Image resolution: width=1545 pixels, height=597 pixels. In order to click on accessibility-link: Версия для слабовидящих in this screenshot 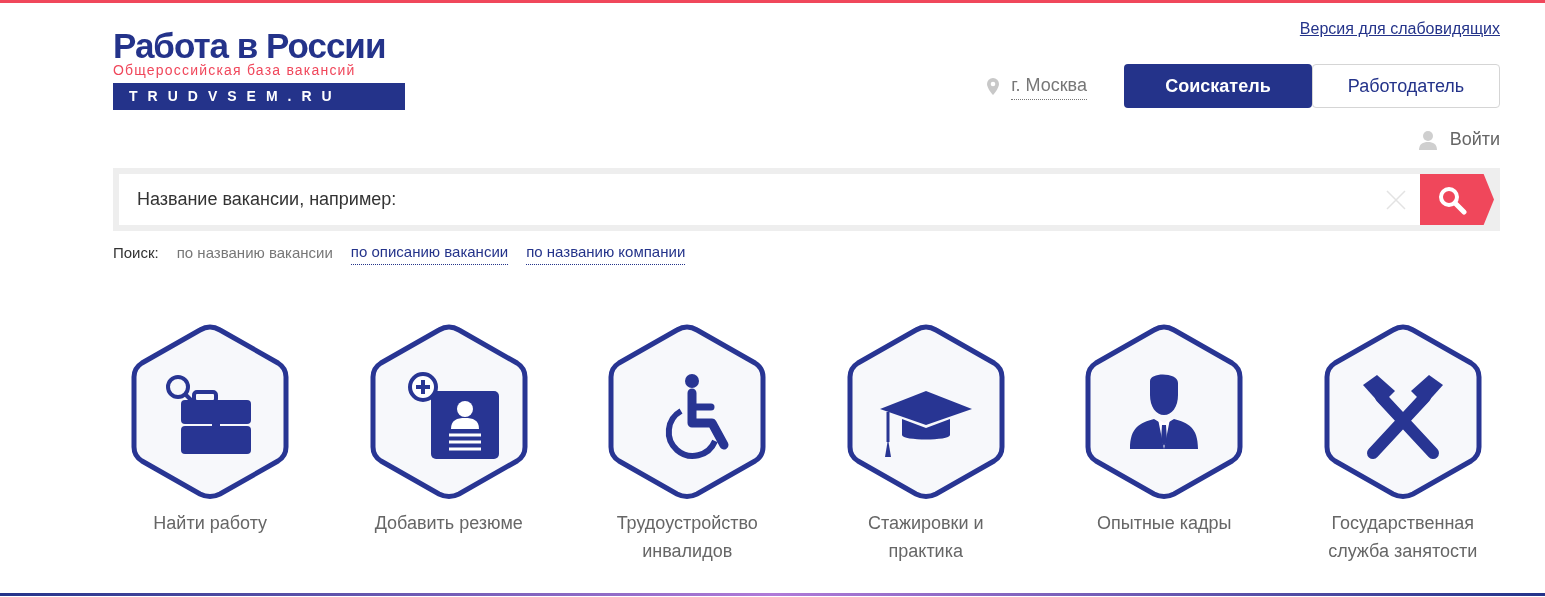, I will do `click(1399, 29)`.